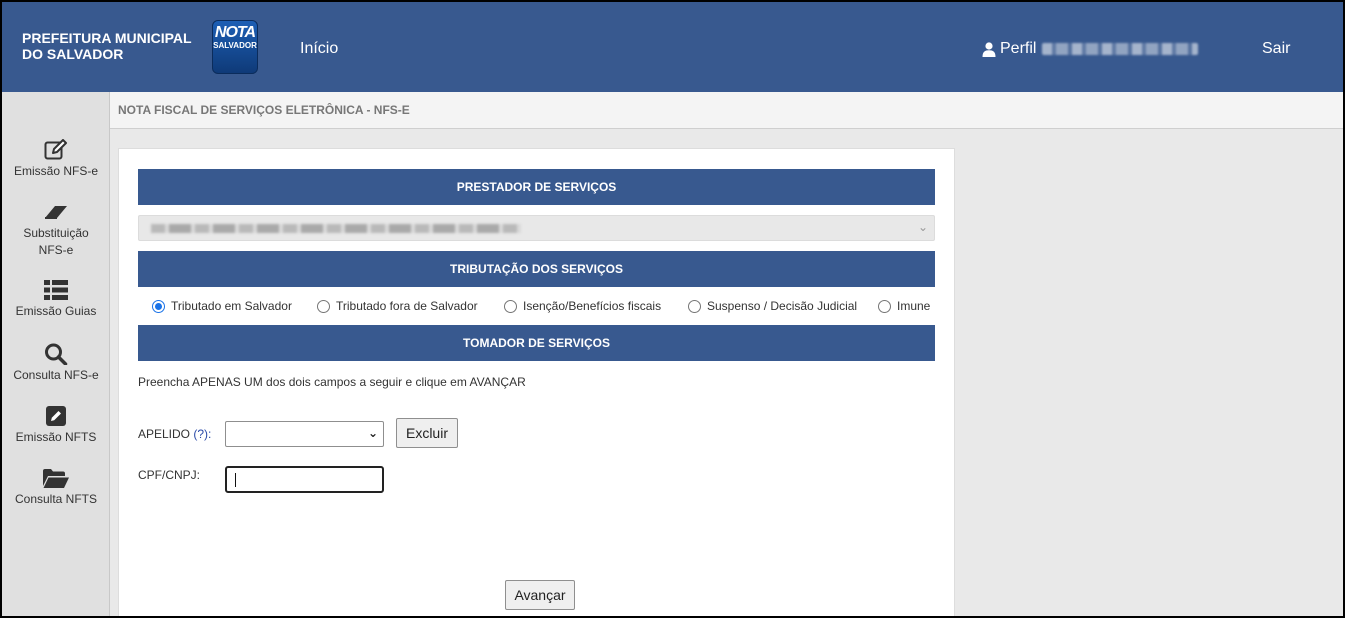  What do you see at coordinates (235, 480) in the screenshot?
I see `text-caret` at bounding box center [235, 480].